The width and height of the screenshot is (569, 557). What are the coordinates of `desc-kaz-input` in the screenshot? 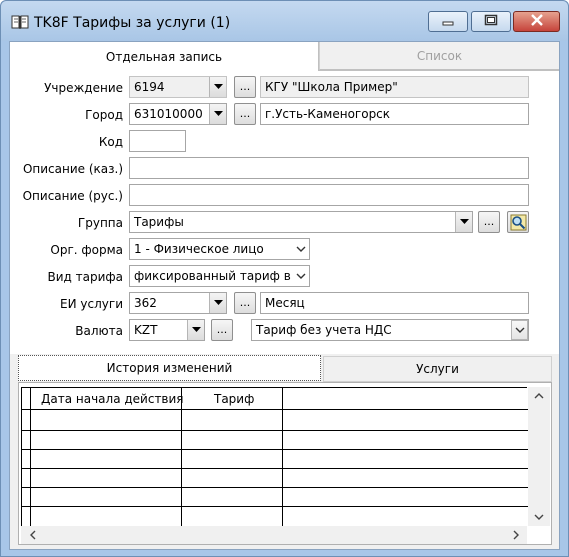 It's located at (329, 168).